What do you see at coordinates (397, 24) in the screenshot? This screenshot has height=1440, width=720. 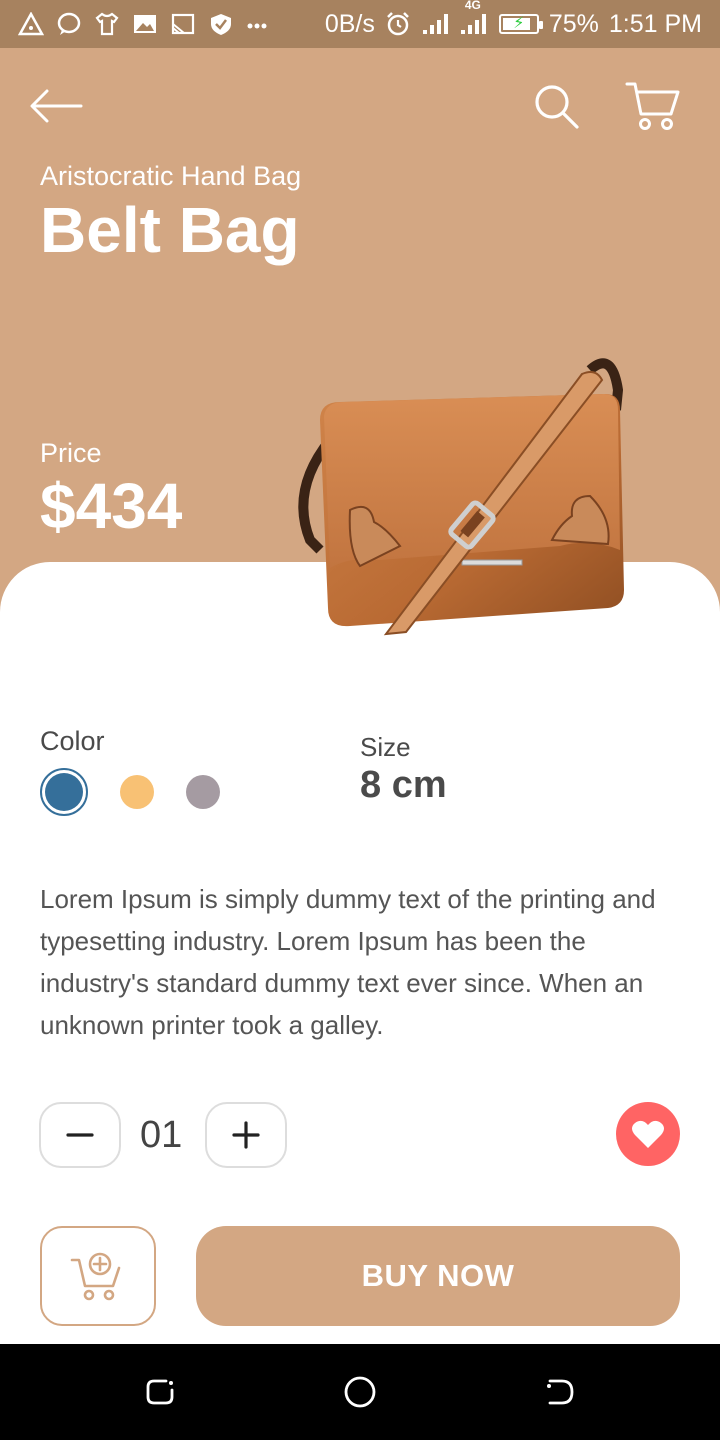 I see `alarm-icon` at bounding box center [397, 24].